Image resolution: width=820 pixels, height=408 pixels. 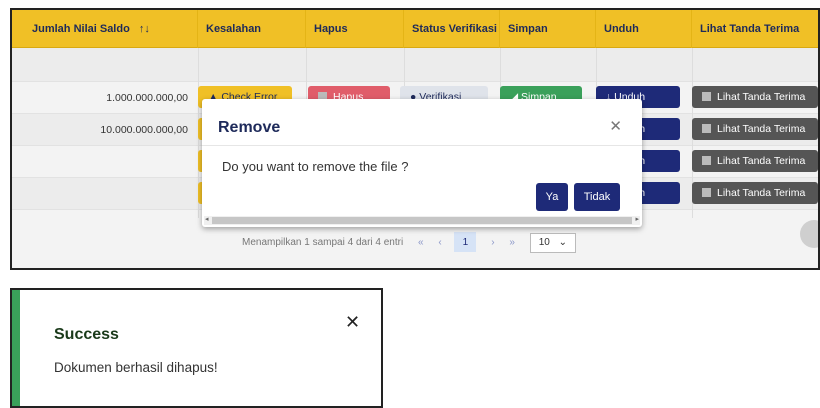 What do you see at coordinates (562, 242) in the screenshot?
I see `chevron-down-icon: ⌄` at bounding box center [562, 242].